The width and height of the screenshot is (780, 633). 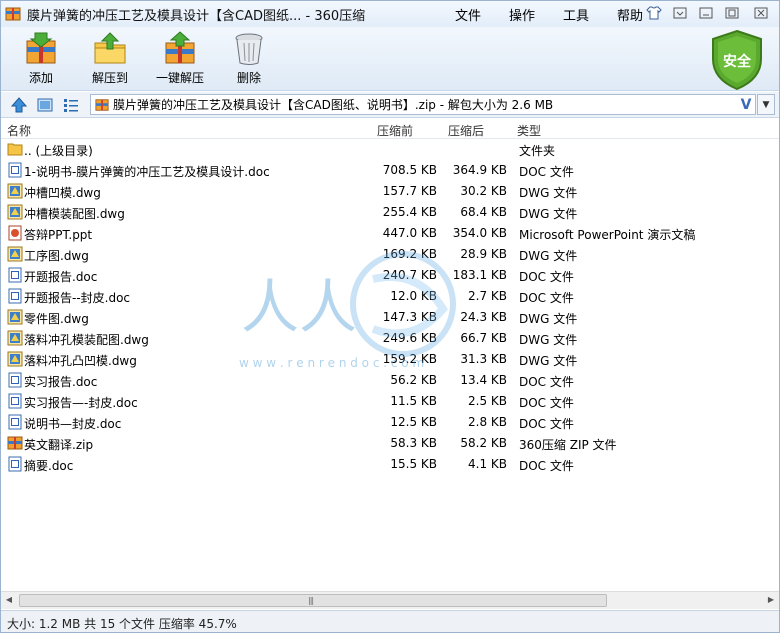 I want to click on col-packed: 压缩后, so click(x=466, y=130).